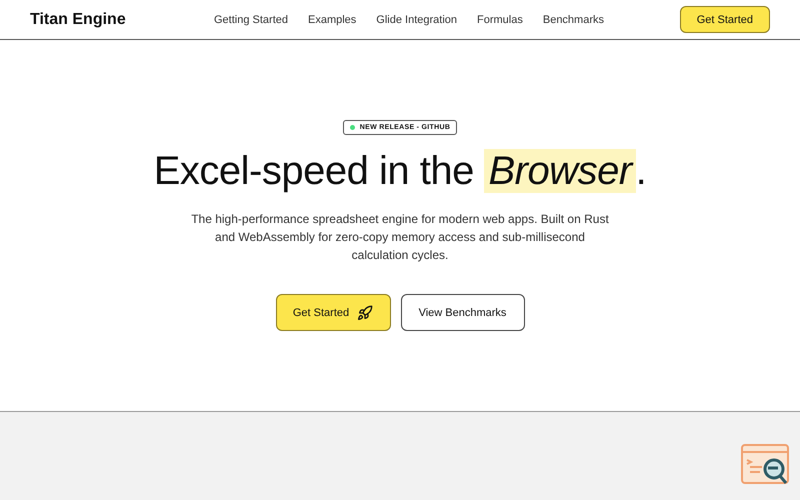 The width and height of the screenshot is (800, 500). I want to click on nav-link: Formulas, so click(500, 20).